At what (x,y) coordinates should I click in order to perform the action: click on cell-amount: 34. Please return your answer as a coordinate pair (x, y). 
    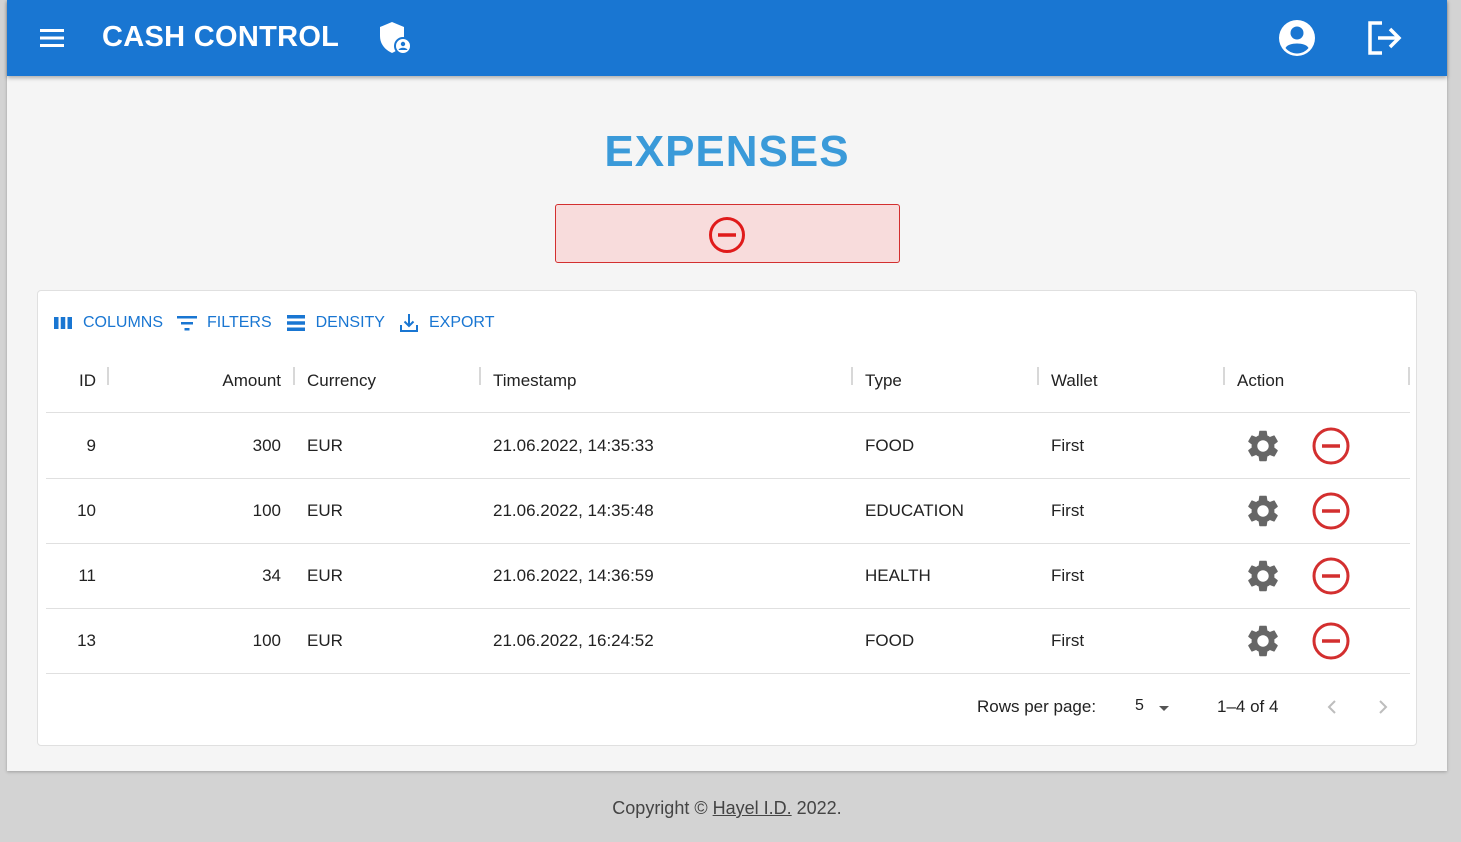
    Looking at the image, I should click on (271, 575).